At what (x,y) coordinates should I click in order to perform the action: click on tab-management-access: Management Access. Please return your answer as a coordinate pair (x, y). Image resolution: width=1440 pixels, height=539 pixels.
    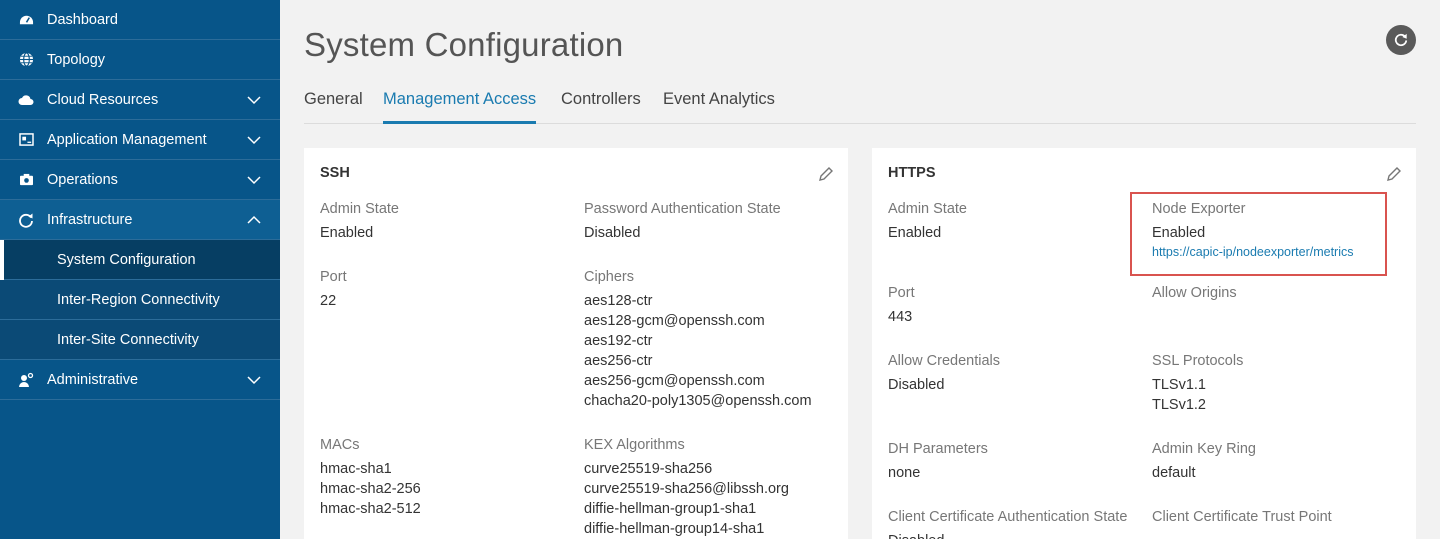
    Looking at the image, I should click on (460, 107).